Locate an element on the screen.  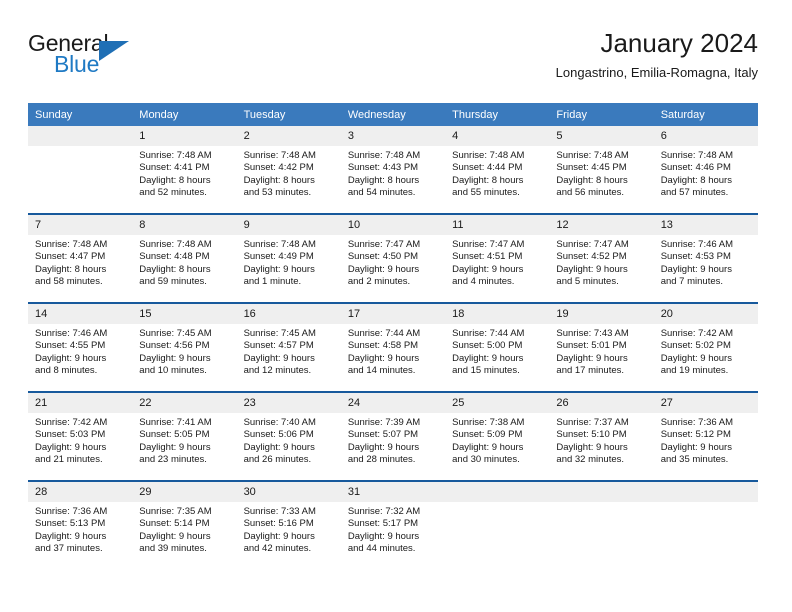
sunrise-text: Sunrise: 7:44 AM is located at coordinates (488, 333).